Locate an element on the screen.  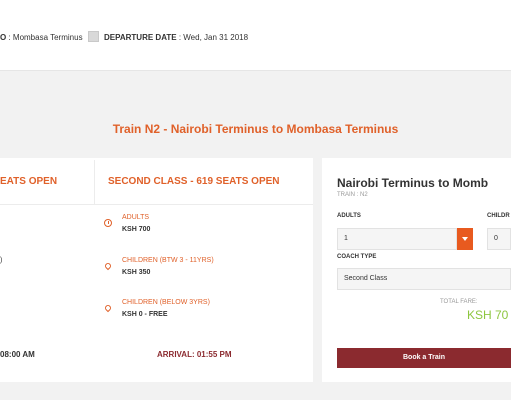
route-label: O is located at coordinates (3, 37).